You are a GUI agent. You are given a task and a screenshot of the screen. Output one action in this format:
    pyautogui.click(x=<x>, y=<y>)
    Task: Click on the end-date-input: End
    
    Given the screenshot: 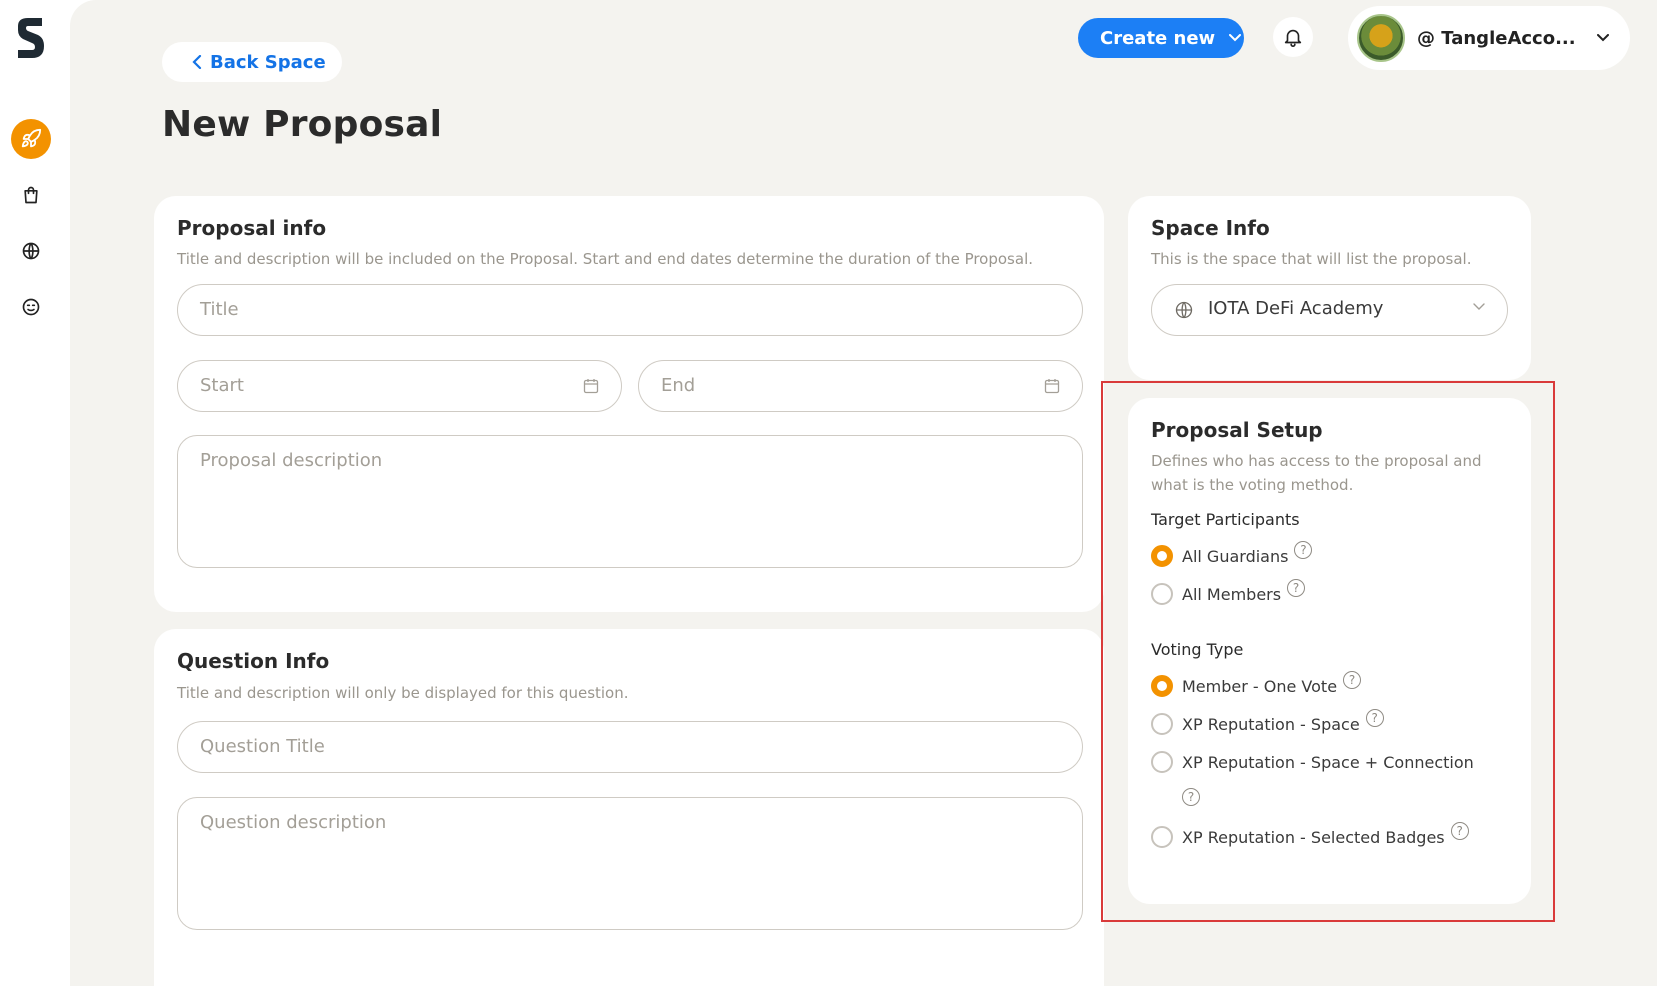 What is the action you would take?
    pyautogui.click(x=860, y=386)
    